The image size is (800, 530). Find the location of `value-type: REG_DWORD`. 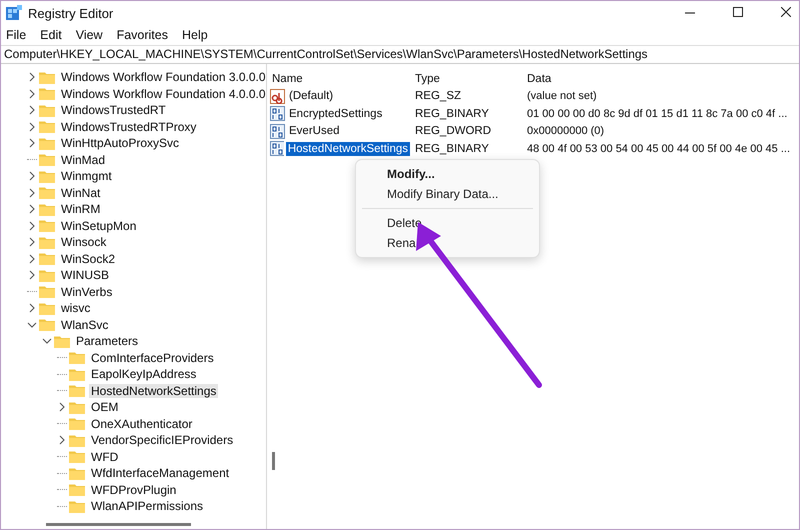

value-type: REG_DWORD is located at coordinates (453, 131).